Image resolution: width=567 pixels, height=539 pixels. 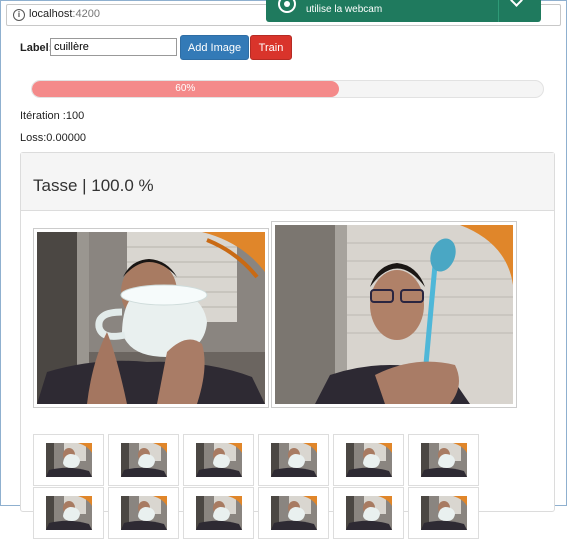 I want to click on panel-heading: Tasse | 100.0 %, so click(x=287, y=182).